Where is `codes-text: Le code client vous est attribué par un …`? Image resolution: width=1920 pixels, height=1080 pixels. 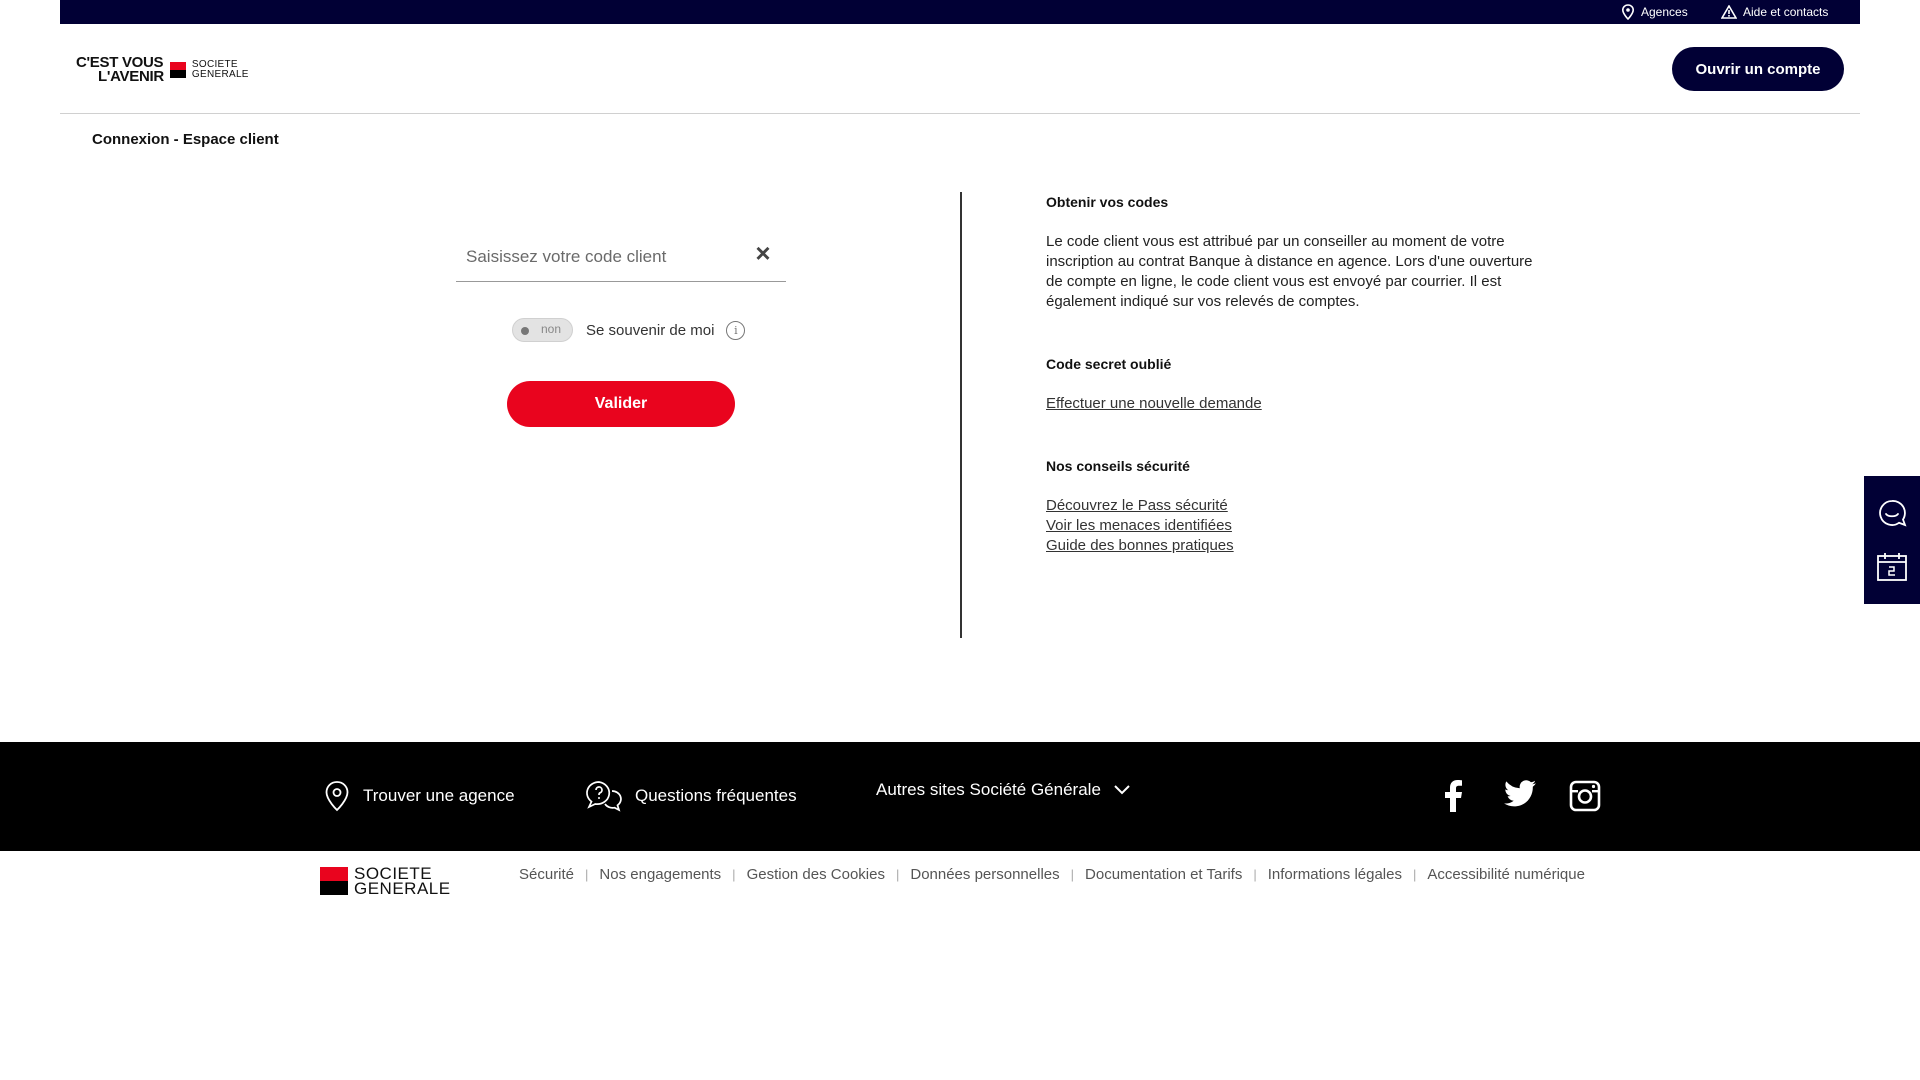 codes-text: Le code client vous est attribué par un … is located at coordinates (1289, 271).